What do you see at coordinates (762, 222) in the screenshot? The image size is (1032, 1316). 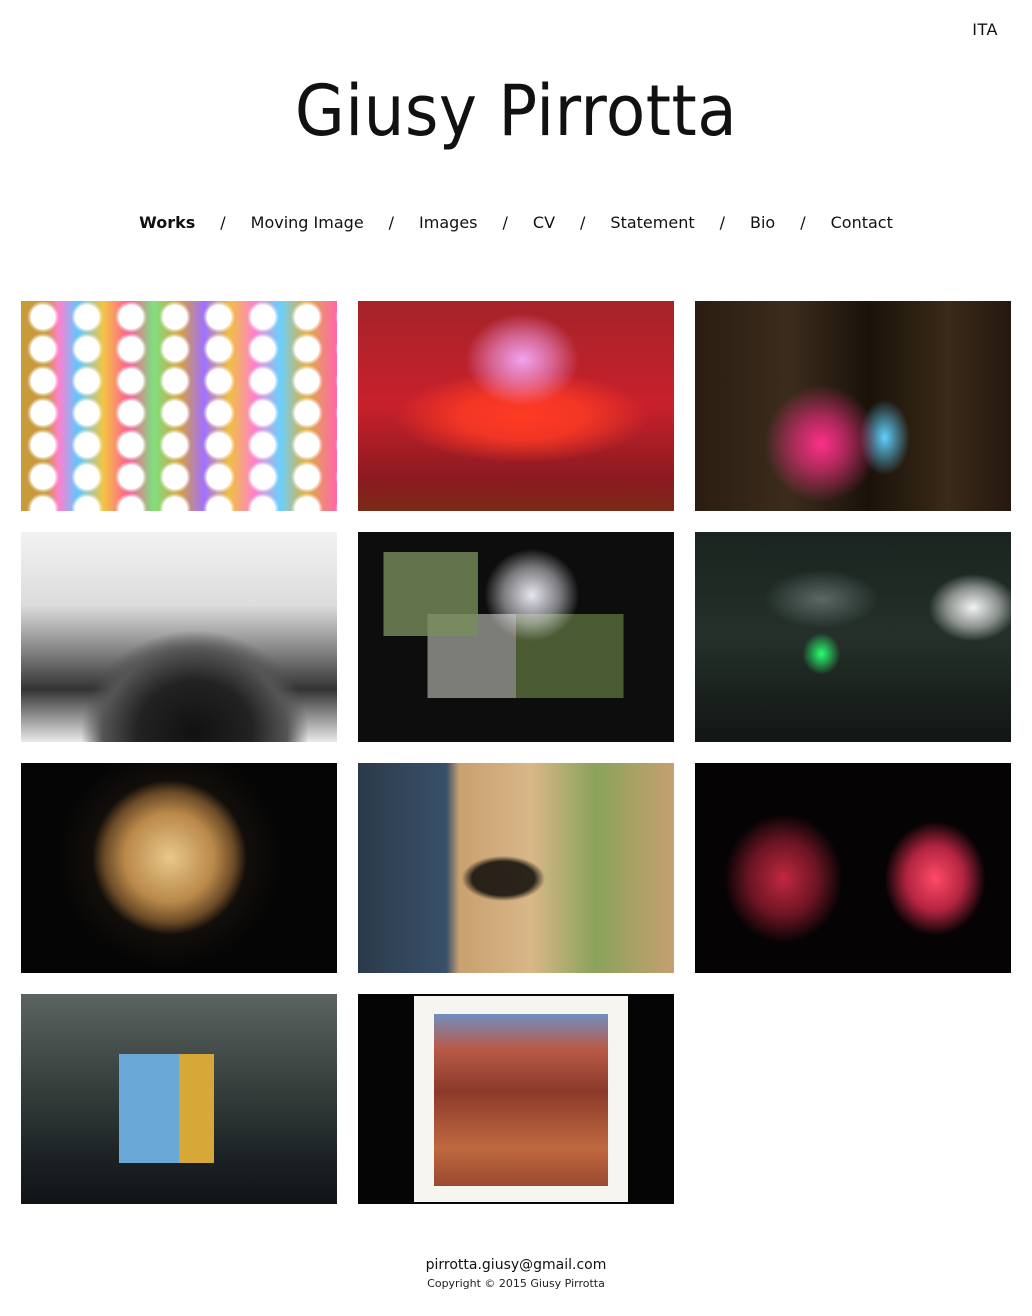 I see `nav-item-bio: Bio` at bounding box center [762, 222].